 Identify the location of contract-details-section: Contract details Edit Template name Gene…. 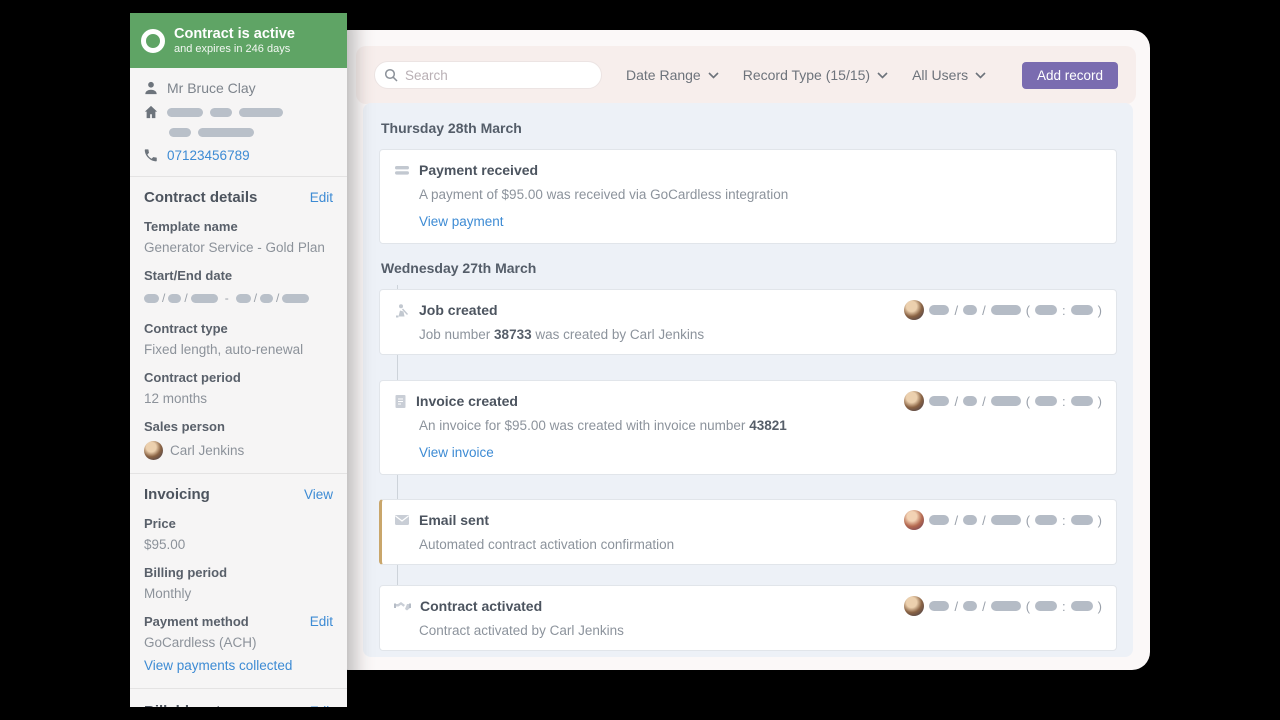
(238, 325).